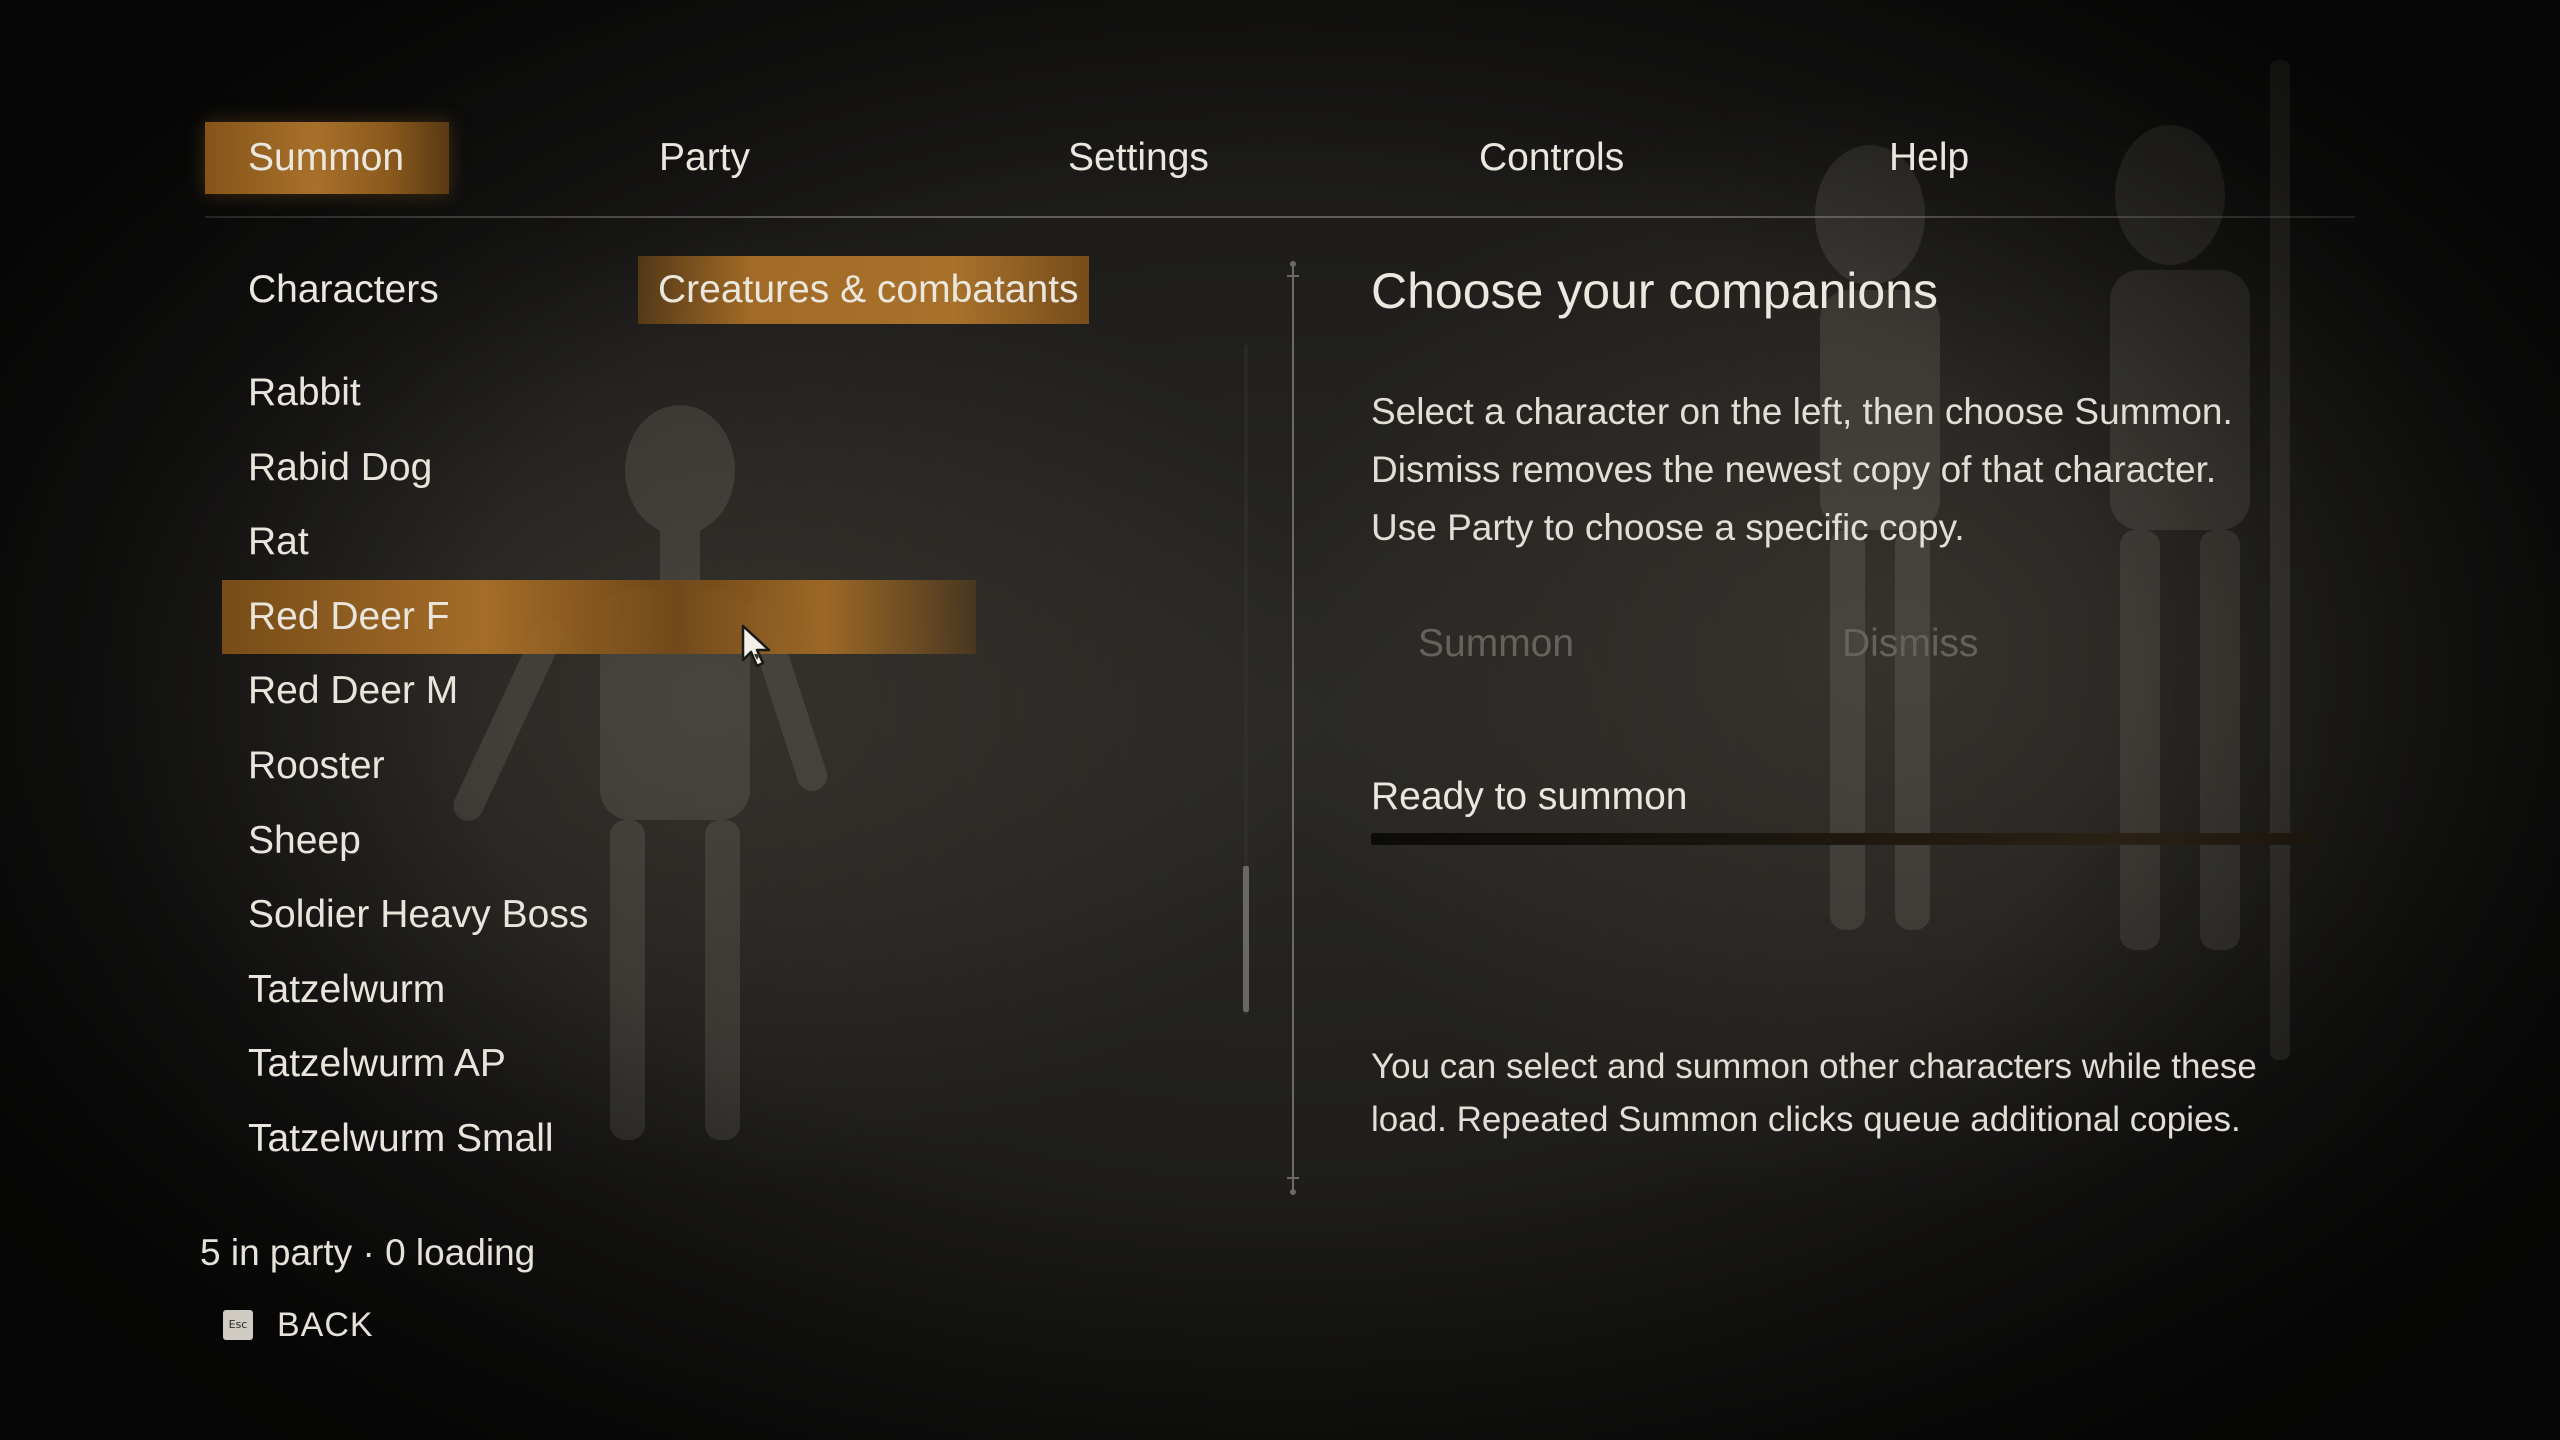 Image resolution: width=2560 pixels, height=1440 pixels. What do you see at coordinates (704, 158) in the screenshot?
I see `tab-party: Party` at bounding box center [704, 158].